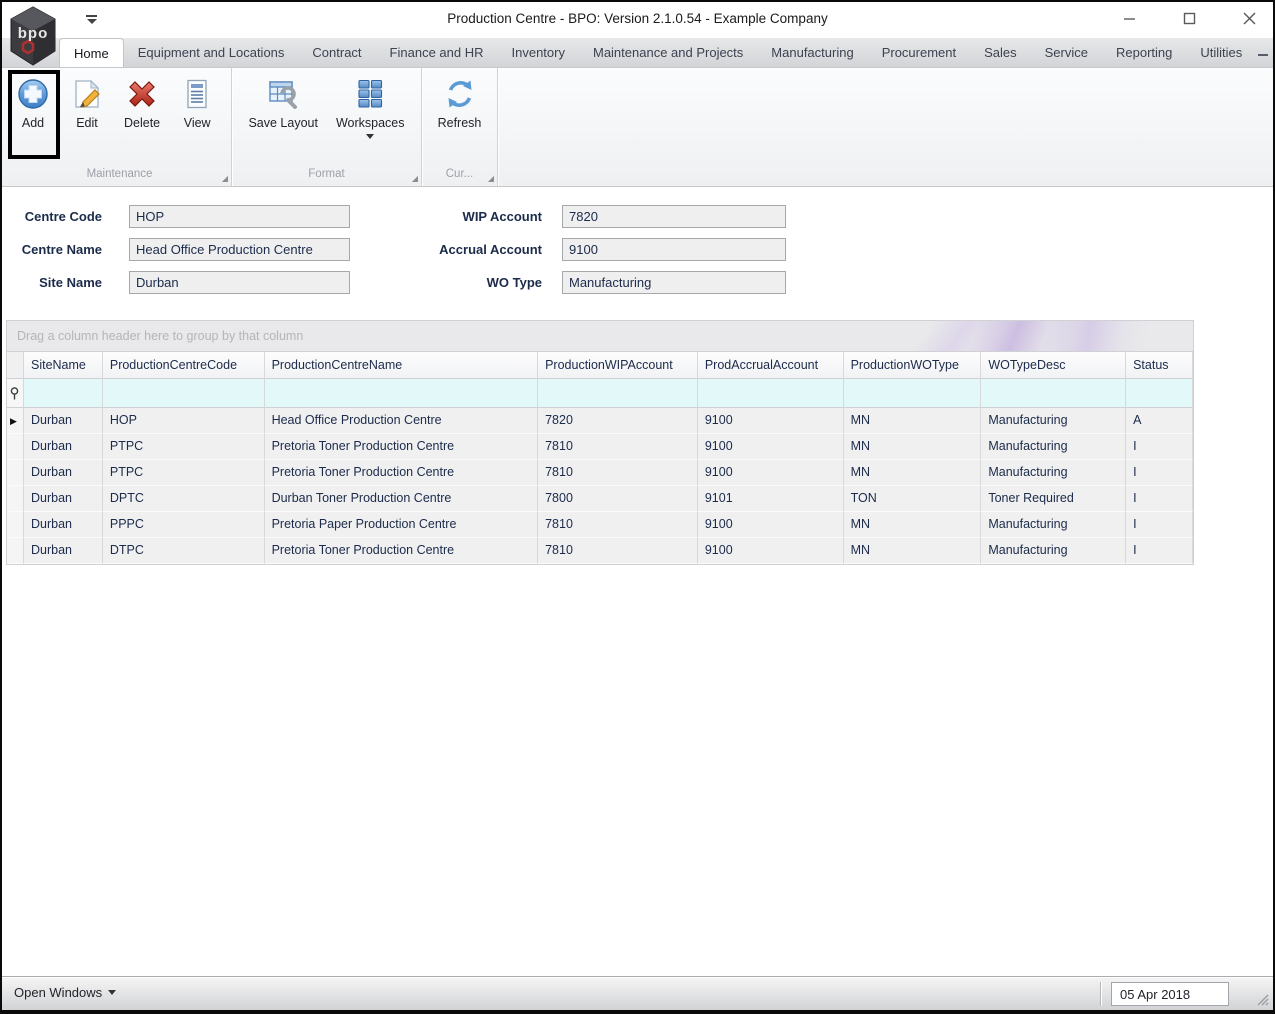  Describe the element at coordinates (674, 282) in the screenshot. I see `wo-type-field` at that location.